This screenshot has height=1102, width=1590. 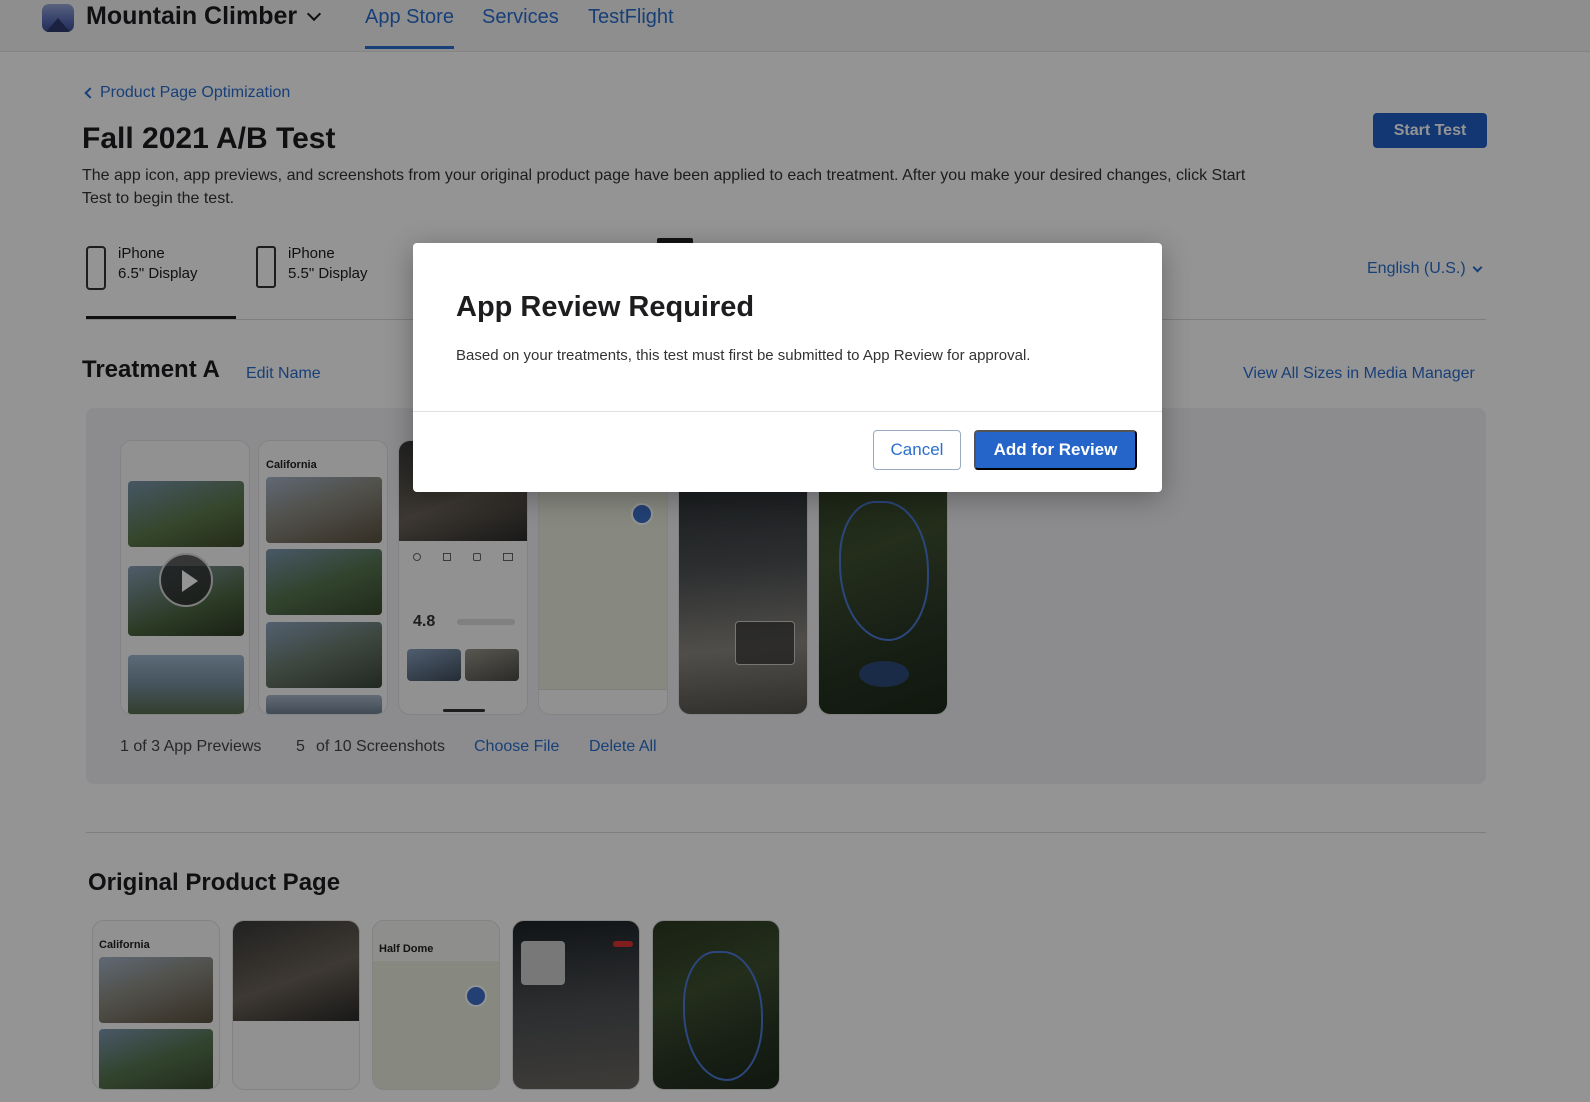 What do you see at coordinates (605, 307) in the screenshot?
I see `dialog-title: App Review Required` at bounding box center [605, 307].